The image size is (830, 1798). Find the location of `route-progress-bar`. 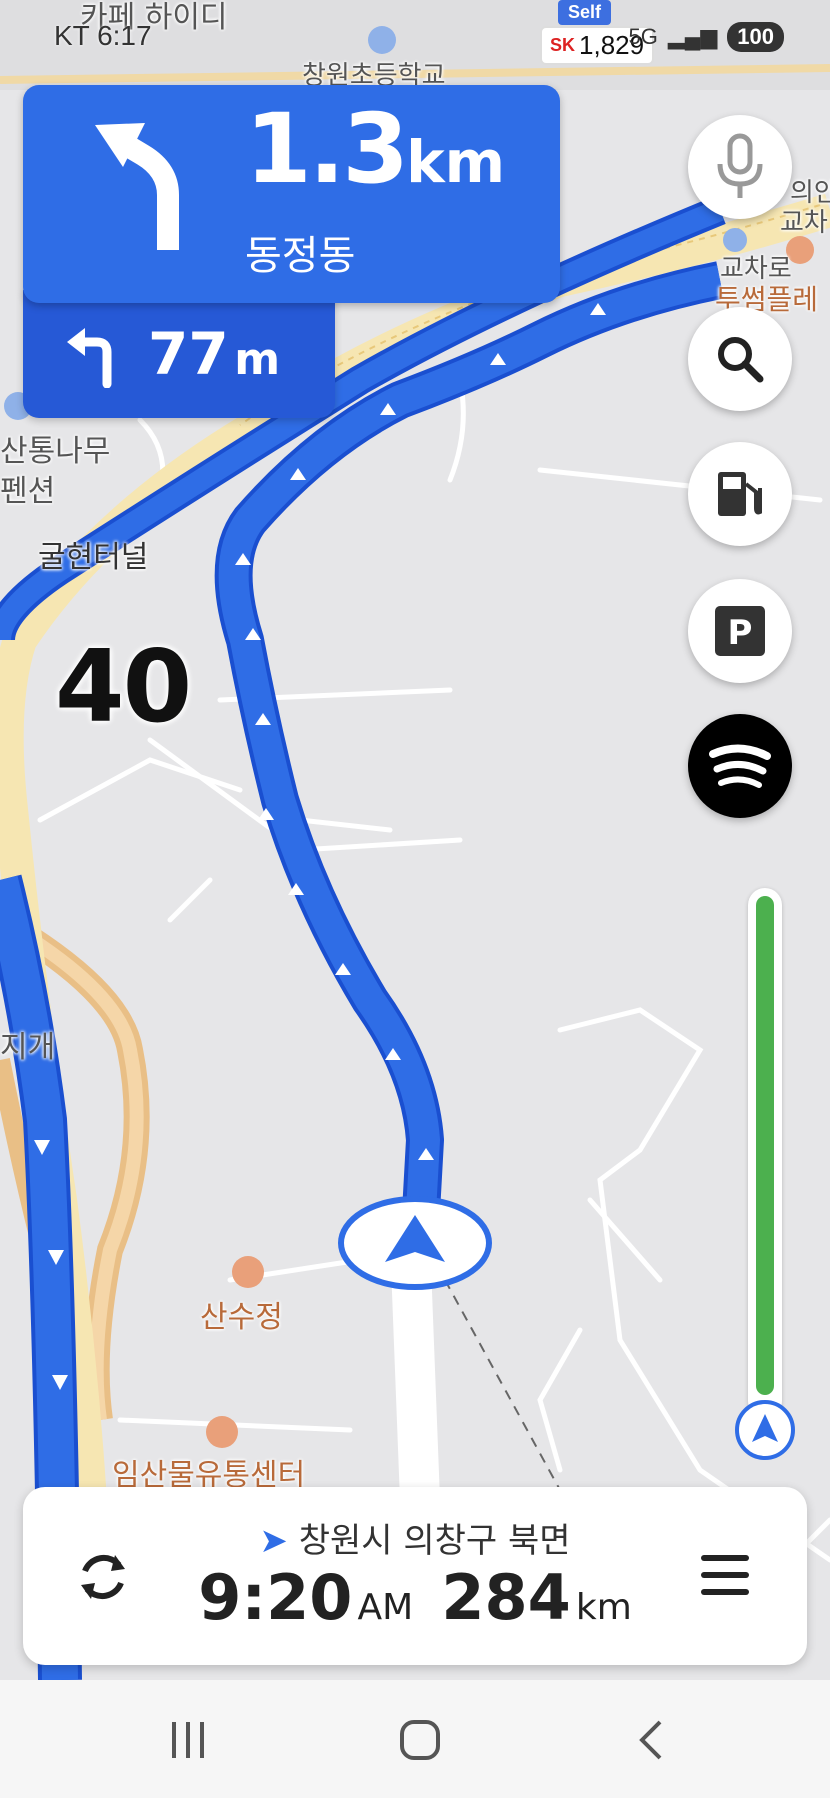

route-progress-bar is located at coordinates (765, 1153).